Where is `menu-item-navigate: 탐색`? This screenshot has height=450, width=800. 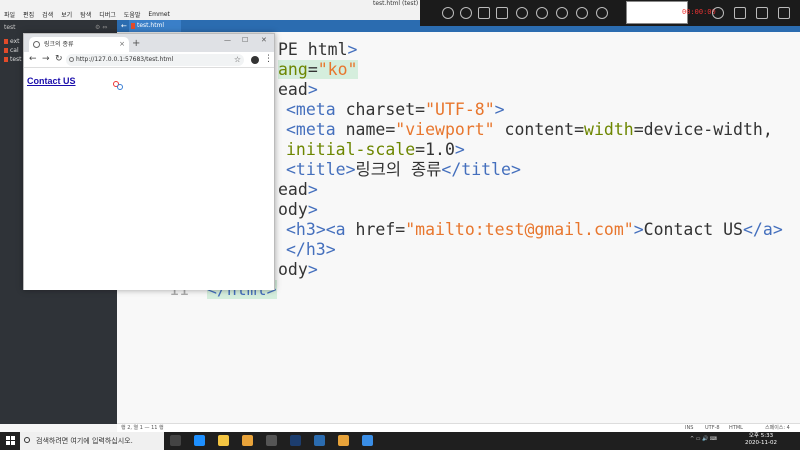
menu-item-navigate: 탐색 is located at coordinates (85, 14).